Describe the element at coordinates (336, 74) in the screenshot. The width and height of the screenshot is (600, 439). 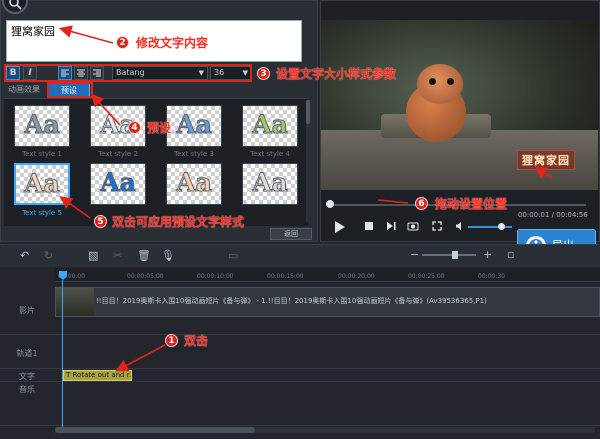
I see `annotation-text: 设置文字大小样式参数` at that location.